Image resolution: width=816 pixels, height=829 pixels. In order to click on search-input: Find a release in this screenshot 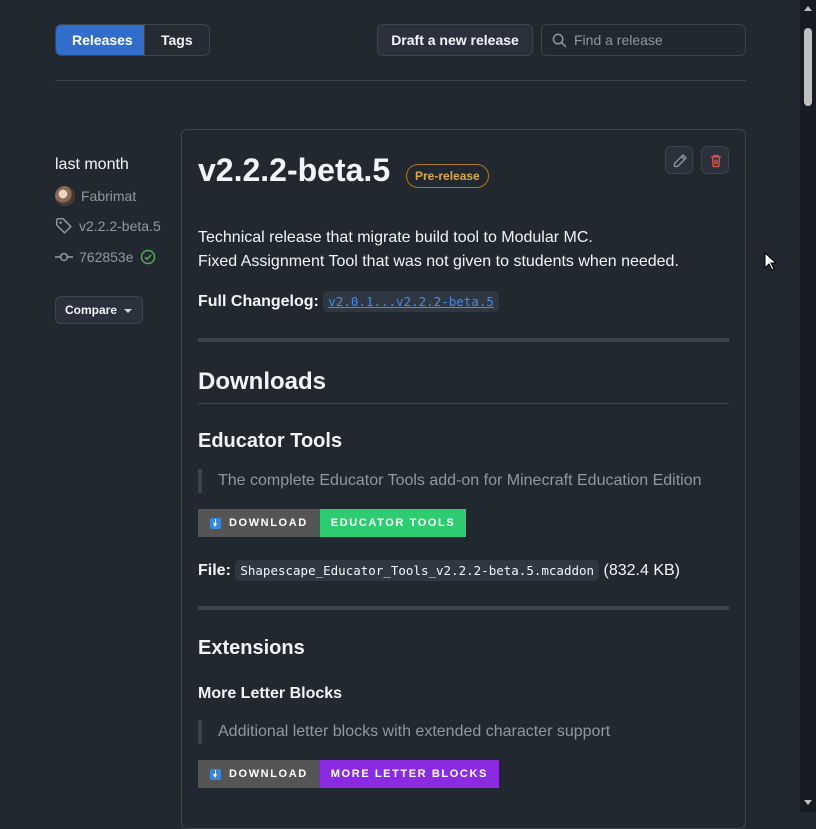, I will do `click(643, 40)`.